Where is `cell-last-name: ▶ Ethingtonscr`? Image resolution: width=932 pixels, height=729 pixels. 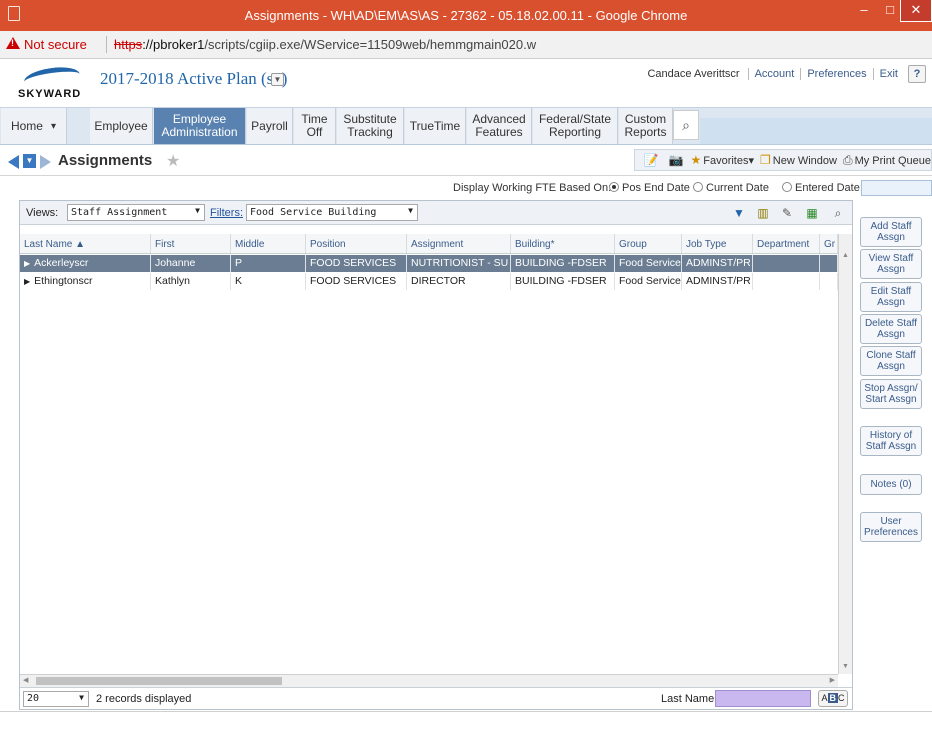 cell-last-name: ▶ Ethingtonscr is located at coordinates (85, 281).